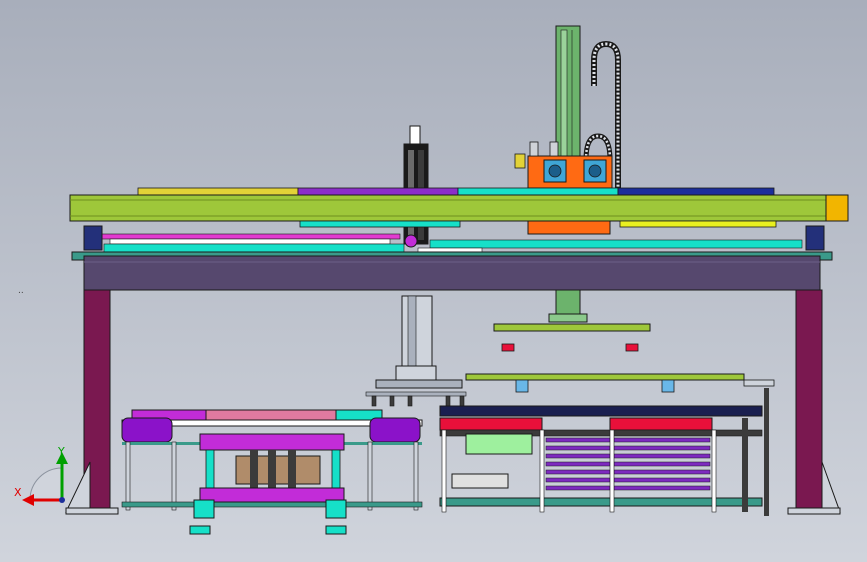 Image resolution: width=867 pixels, height=562 pixels. I want to click on upper-shelf, so click(620, 383).